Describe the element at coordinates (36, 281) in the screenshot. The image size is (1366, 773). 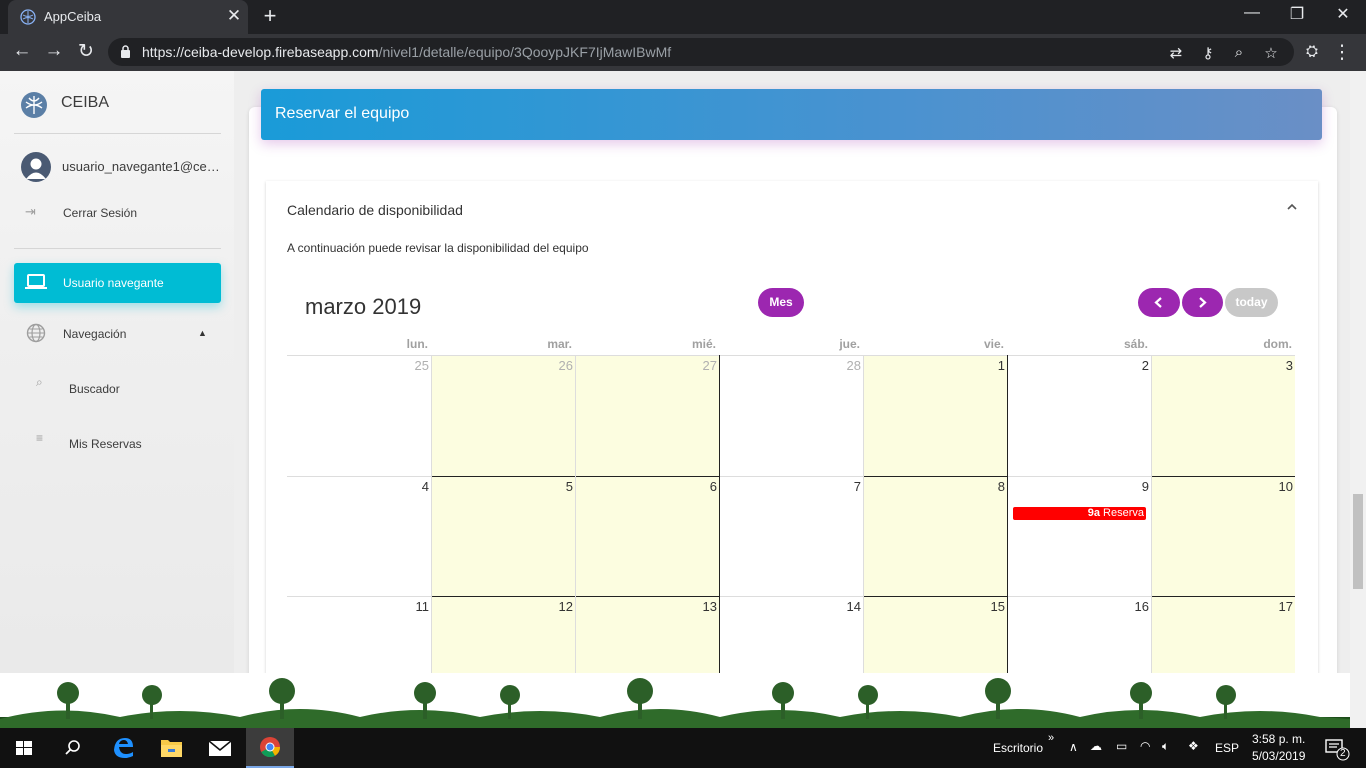
I see `laptop-icon` at that location.